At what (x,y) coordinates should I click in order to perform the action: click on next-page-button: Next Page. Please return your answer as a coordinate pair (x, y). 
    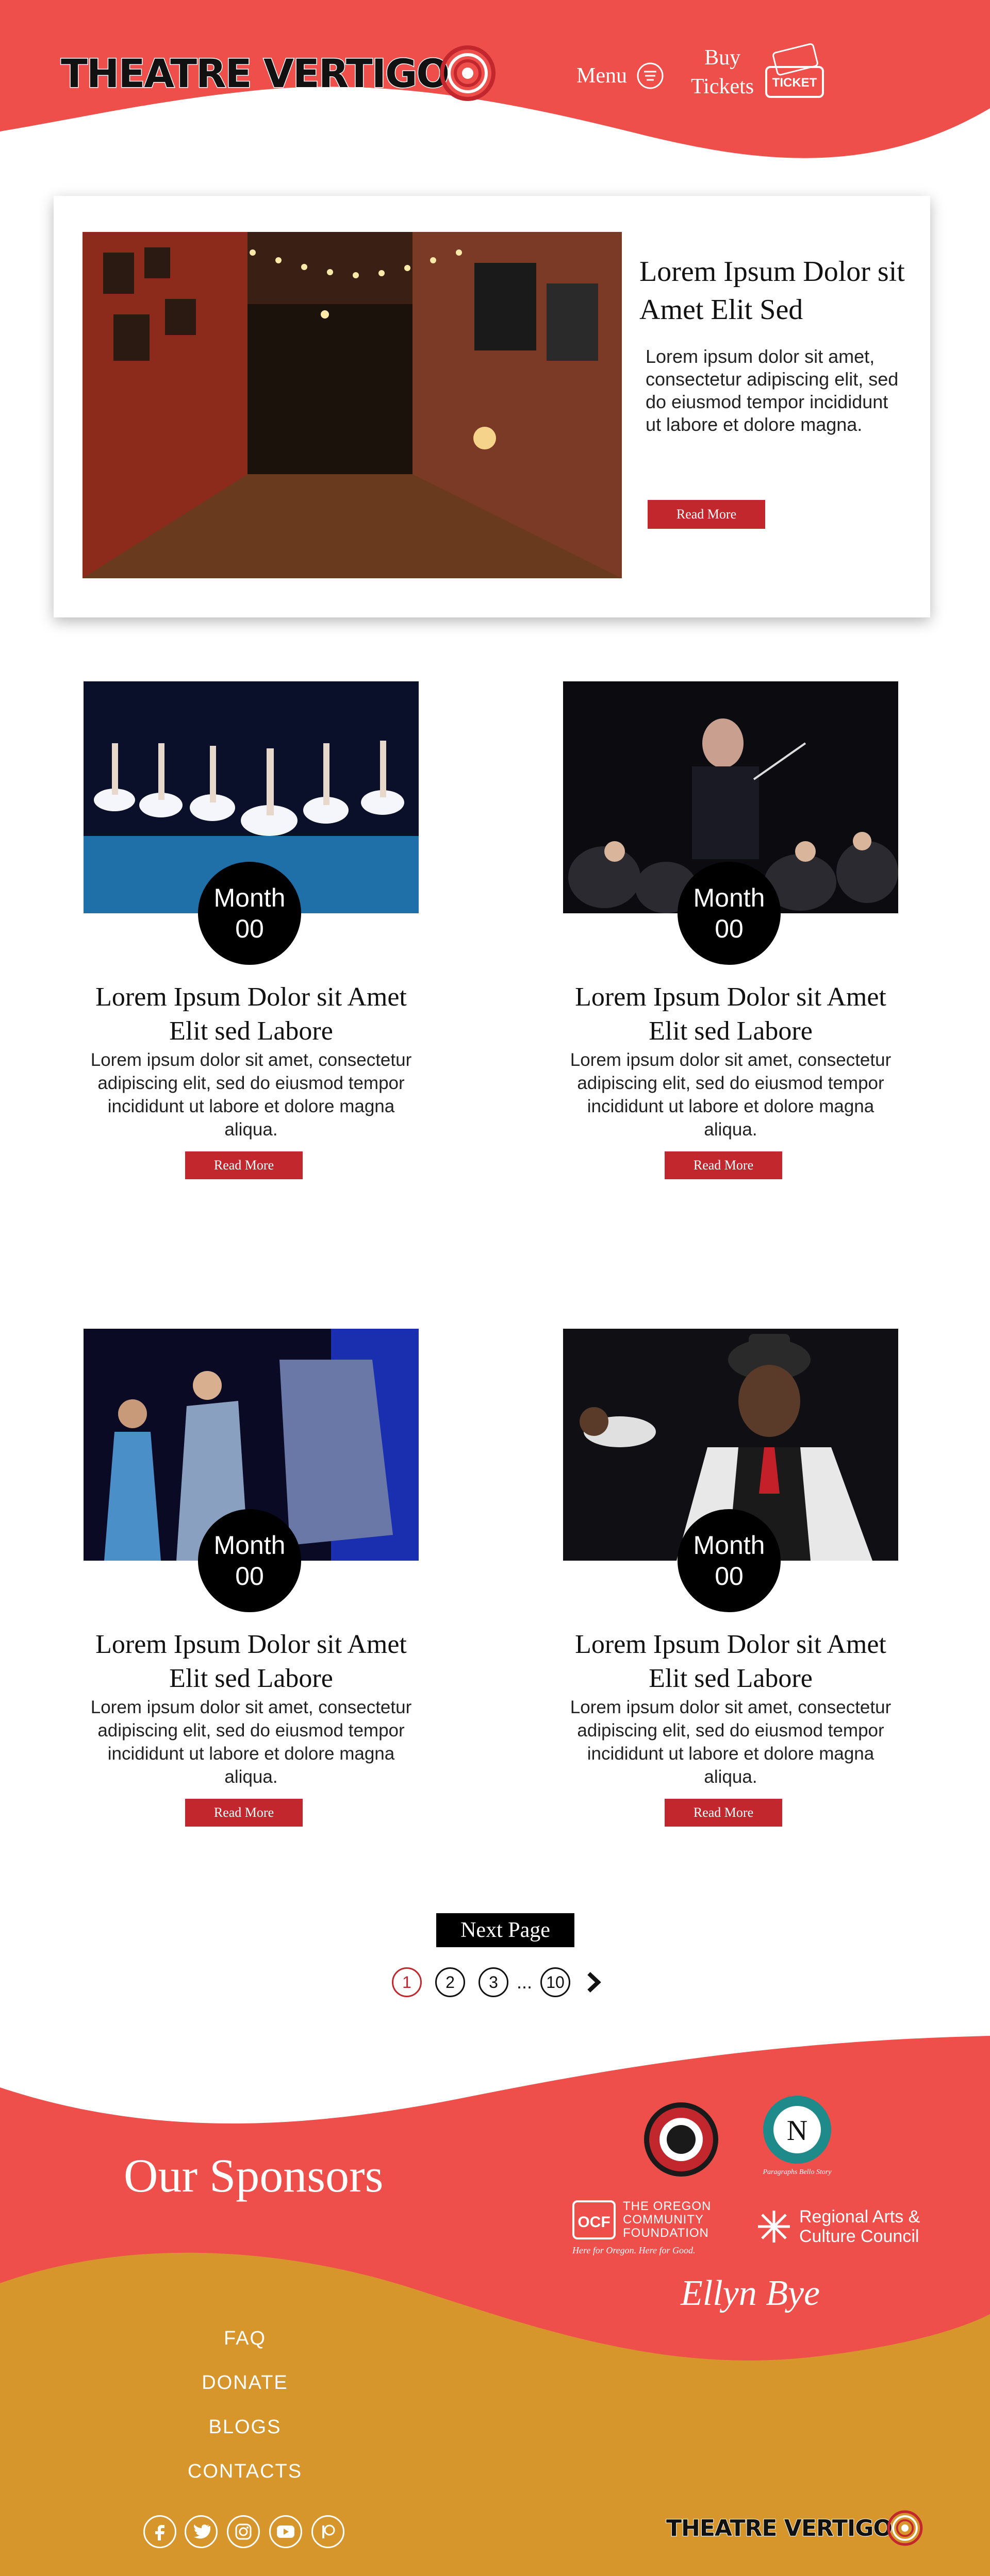
    Looking at the image, I should click on (505, 1930).